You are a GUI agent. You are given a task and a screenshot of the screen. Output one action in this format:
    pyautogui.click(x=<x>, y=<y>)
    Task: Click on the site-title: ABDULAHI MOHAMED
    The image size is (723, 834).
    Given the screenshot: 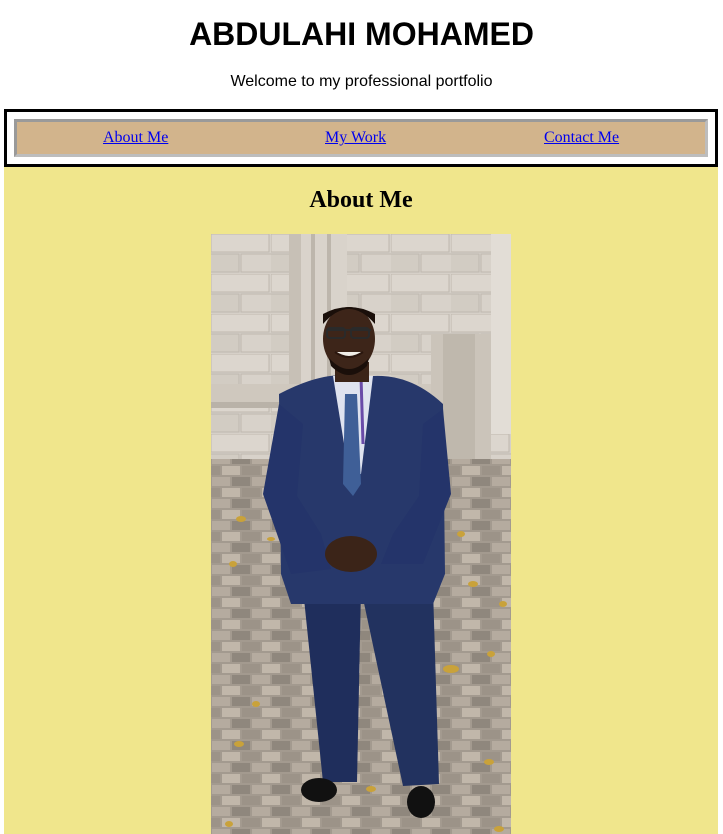 What is the action you would take?
    pyautogui.click(x=361, y=34)
    